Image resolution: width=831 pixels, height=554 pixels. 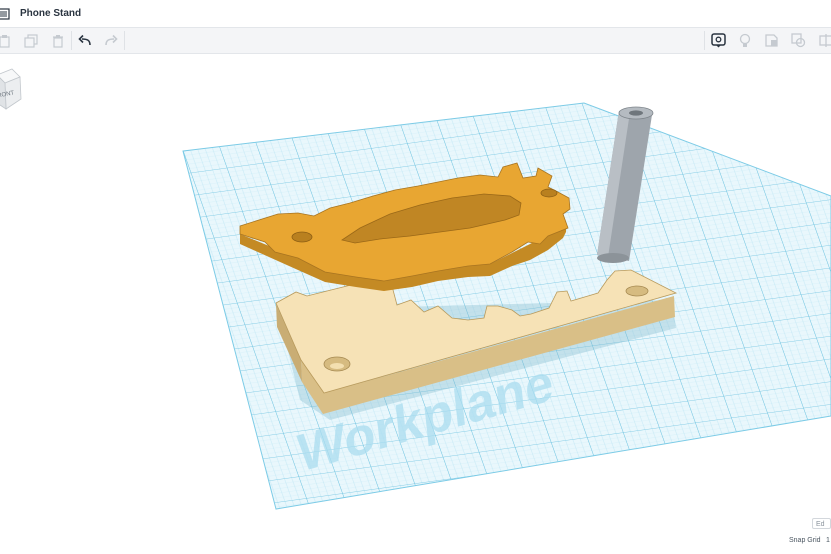 I want to click on ungroup-icon, so click(x=798, y=40).